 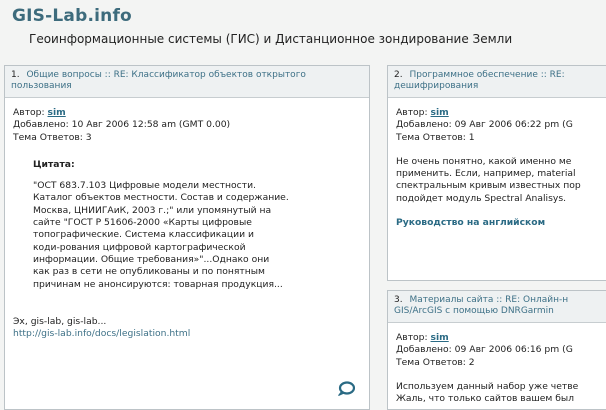 What do you see at coordinates (72, 16) in the screenshot?
I see `site-title: GIS-Lab.info` at bounding box center [72, 16].